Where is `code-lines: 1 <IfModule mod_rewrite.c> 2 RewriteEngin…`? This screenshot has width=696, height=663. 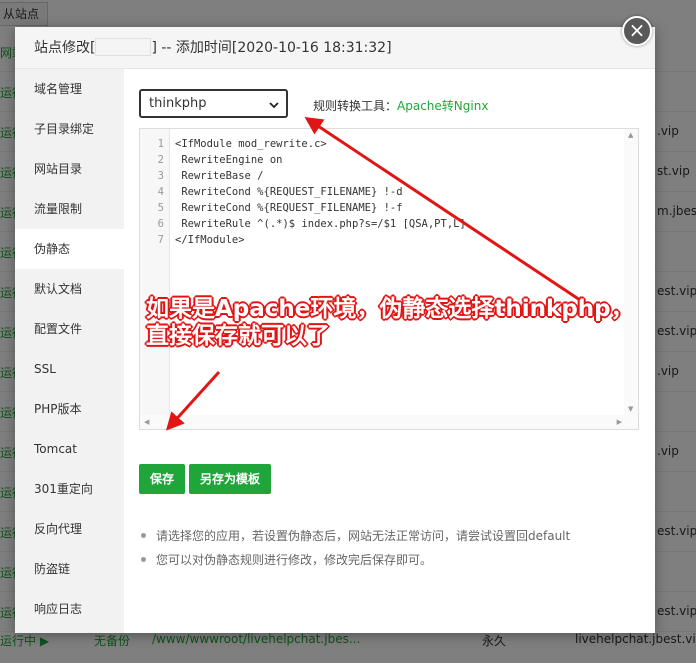 code-lines: 1 <IfModule mod_rewrite.c> 2 RewriteEngin… is located at coordinates (382, 192).